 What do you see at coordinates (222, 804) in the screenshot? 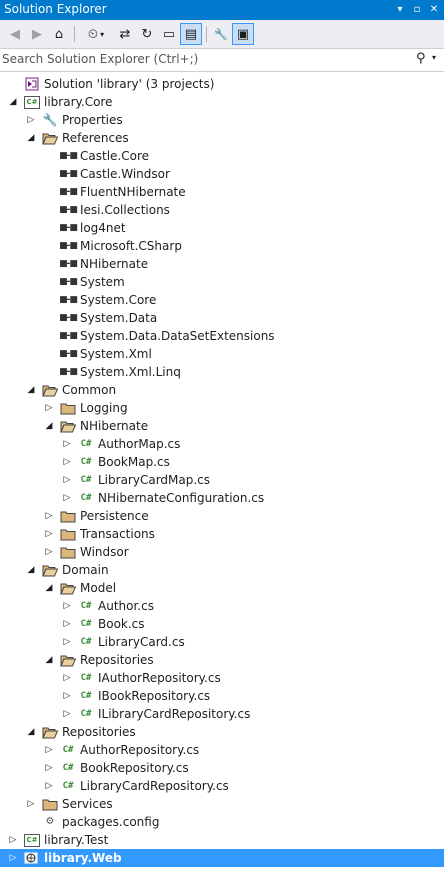
I see `tree-item: ▷ Services` at bounding box center [222, 804].